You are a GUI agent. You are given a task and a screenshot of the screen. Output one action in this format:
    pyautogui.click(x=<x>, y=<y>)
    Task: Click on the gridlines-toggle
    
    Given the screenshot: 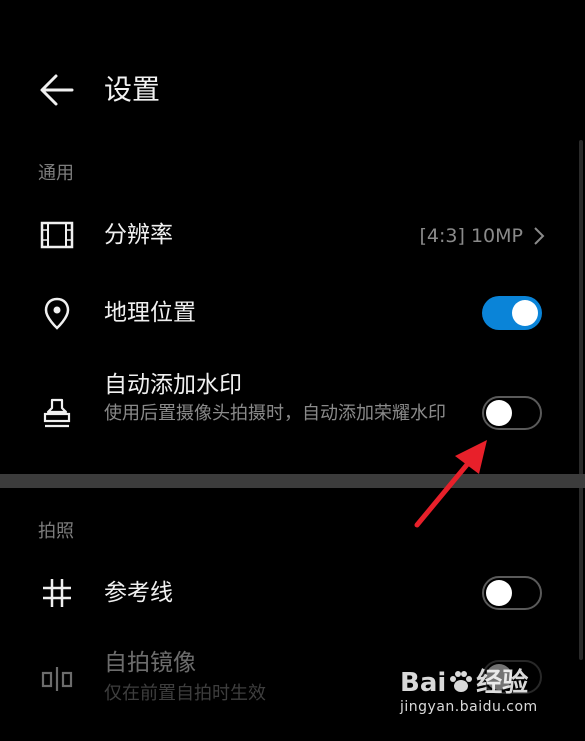 What is the action you would take?
    pyautogui.click(x=512, y=593)
    